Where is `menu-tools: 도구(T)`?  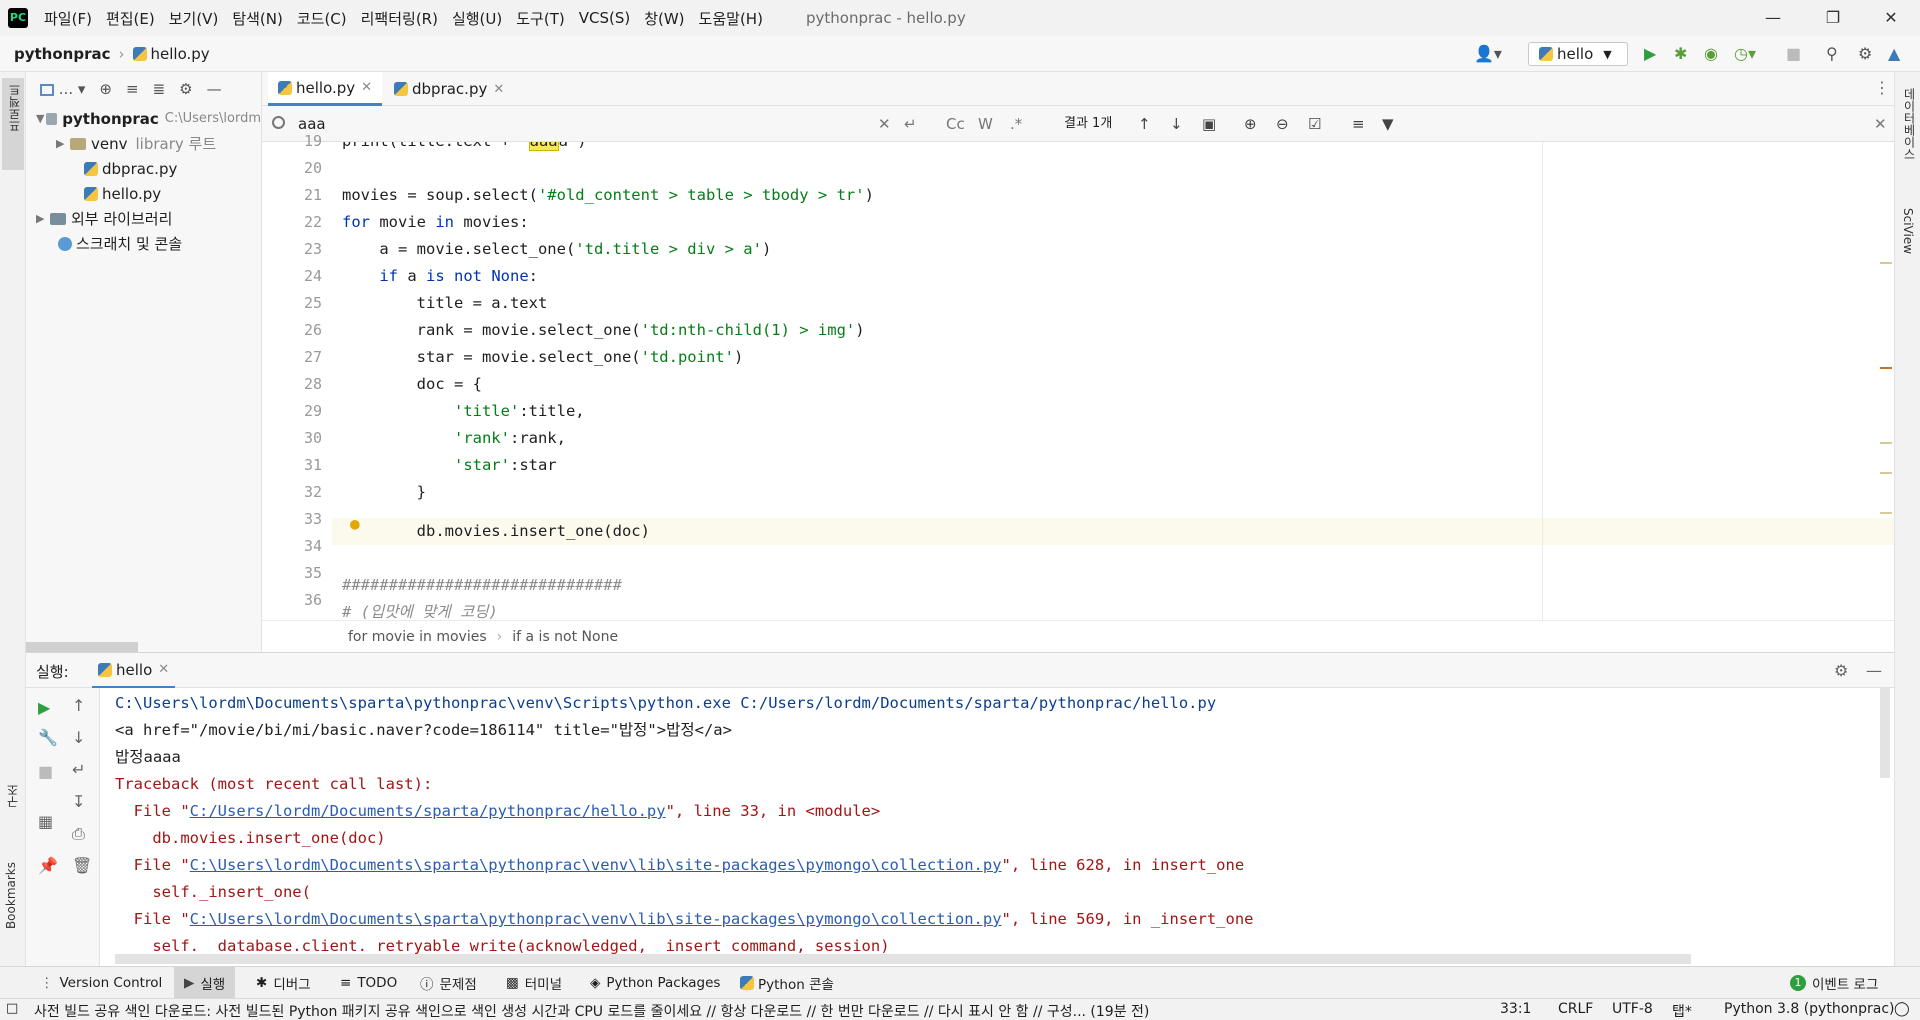
menu-tools: 도구(T) is located at coordinates (540, 18).